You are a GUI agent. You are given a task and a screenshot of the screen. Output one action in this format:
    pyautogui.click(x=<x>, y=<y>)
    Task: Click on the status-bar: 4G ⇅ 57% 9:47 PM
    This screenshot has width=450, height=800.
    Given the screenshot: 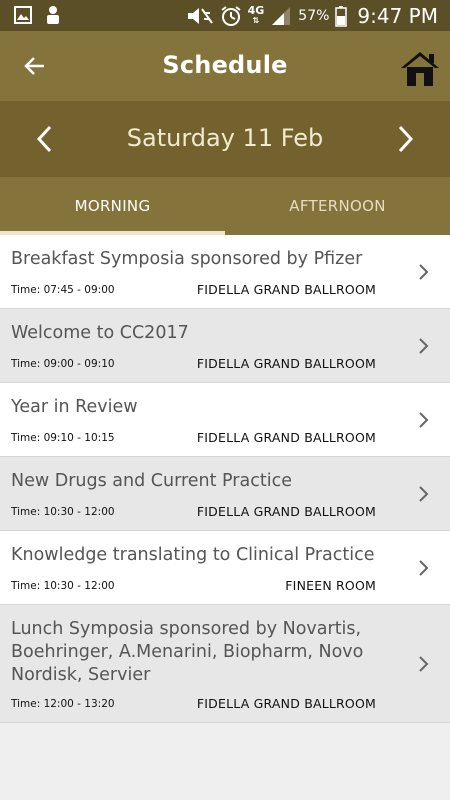 What is the action you would take?
    pyautogui.click(x=225, y=15)
    